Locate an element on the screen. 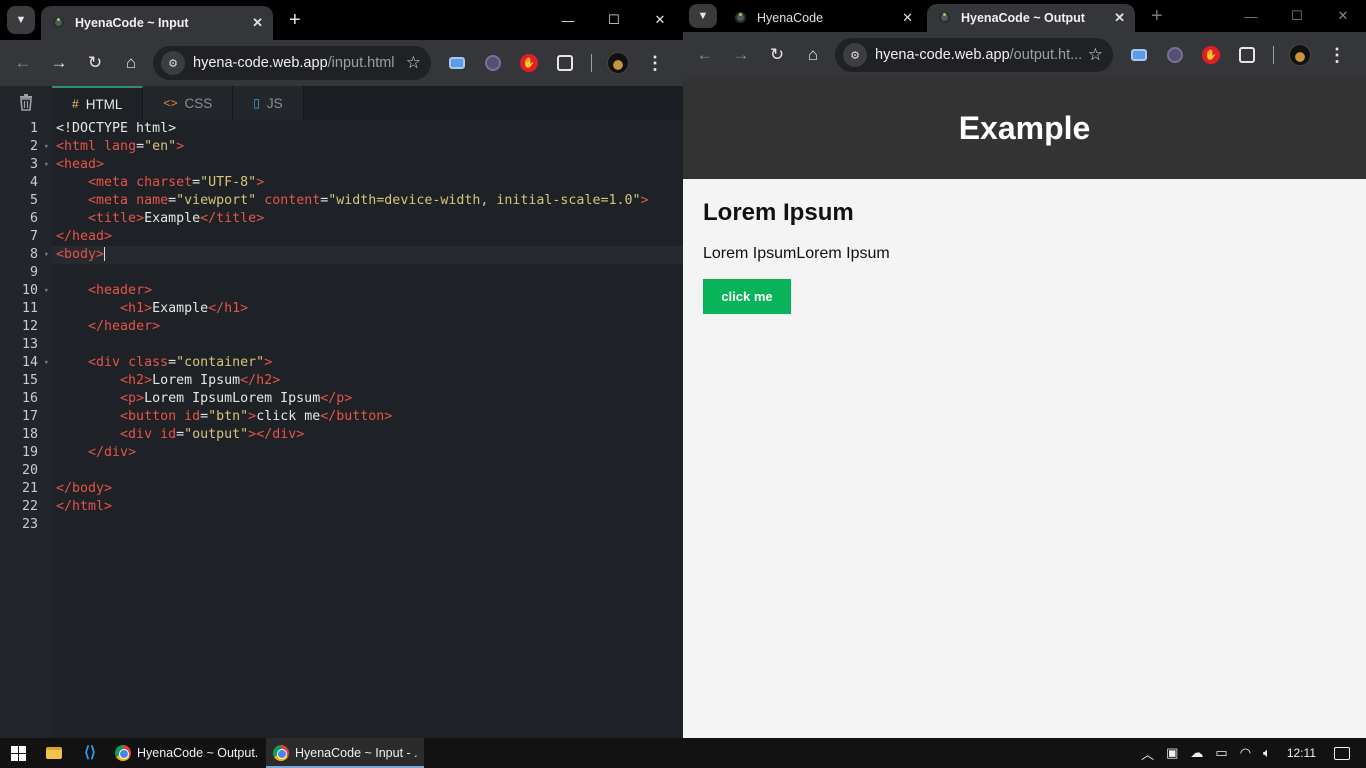  hash-icon: # is located at coordinates (75, 104).